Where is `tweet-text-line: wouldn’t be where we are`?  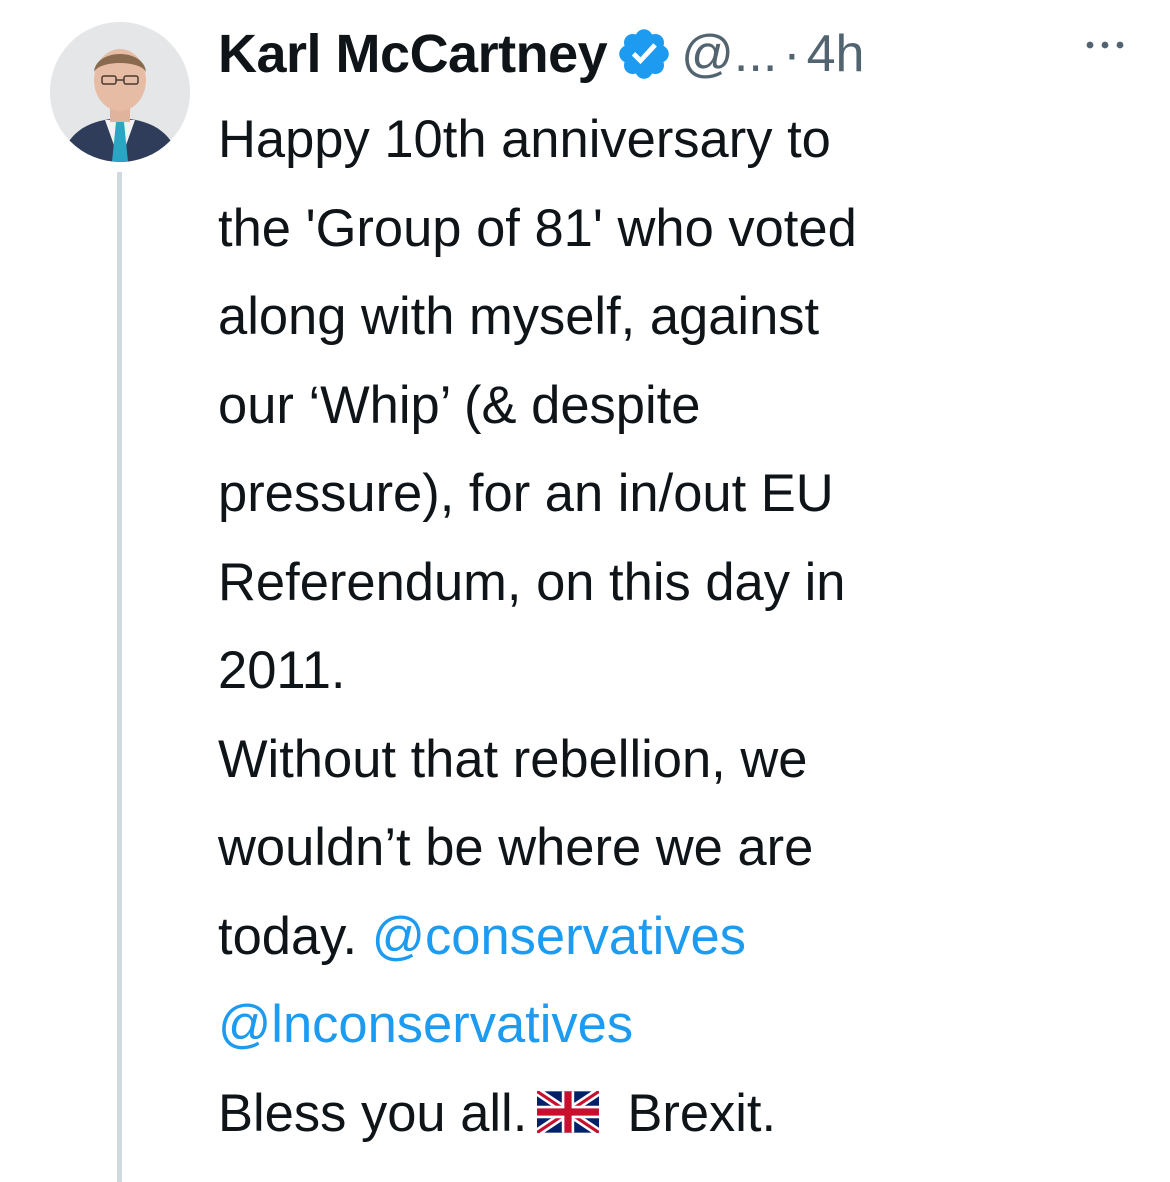
tweet-text-line: wouldn’t be where we are is located at coordinates (516, 847).